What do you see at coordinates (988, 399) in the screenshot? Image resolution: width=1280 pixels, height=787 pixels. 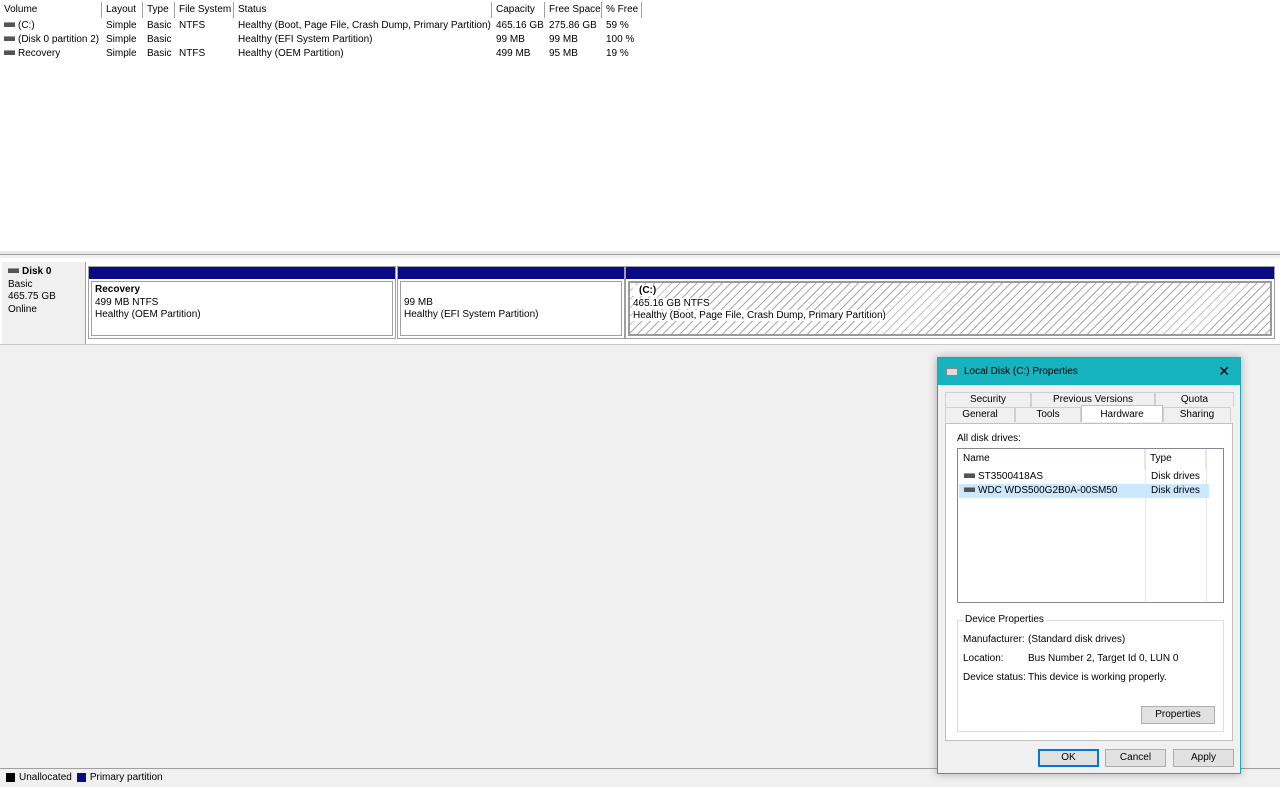 I see `tab-security: Security` at bounding box center [988, 399].